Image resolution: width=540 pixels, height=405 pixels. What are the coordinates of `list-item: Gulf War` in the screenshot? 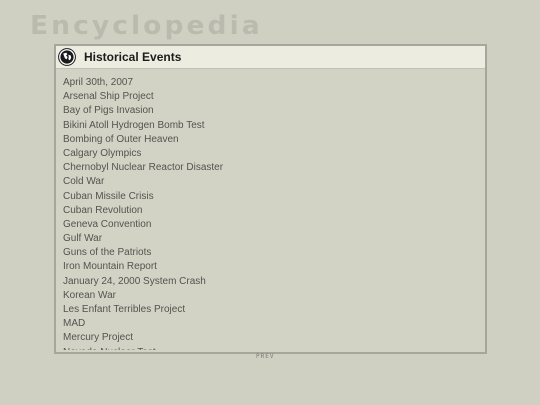 It's located at (268, 239).